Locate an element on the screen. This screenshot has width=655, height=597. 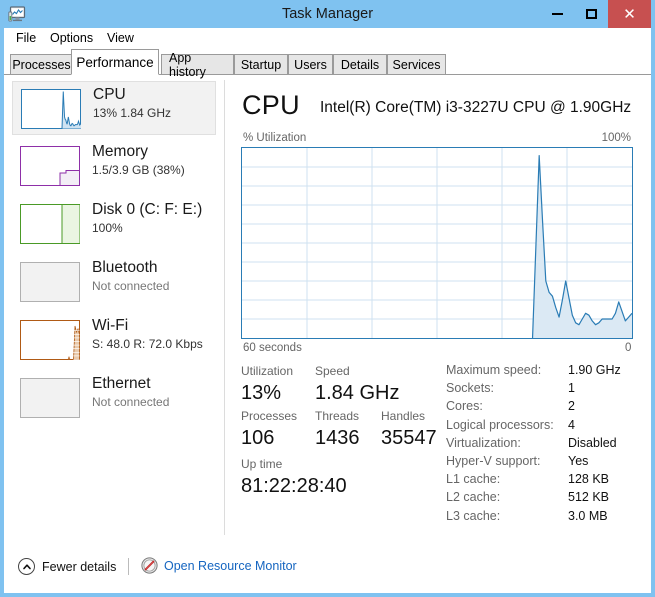
spec-key: Maximum speed: is located at coordinates (494, 370).